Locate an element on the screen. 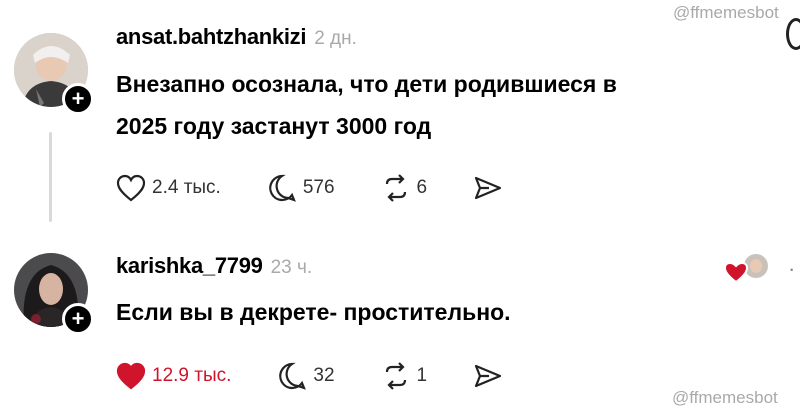 This screenshot has height=411, width=800. reply-text: Если вы в декрете- простительно. is located at coordinates (313, 312).